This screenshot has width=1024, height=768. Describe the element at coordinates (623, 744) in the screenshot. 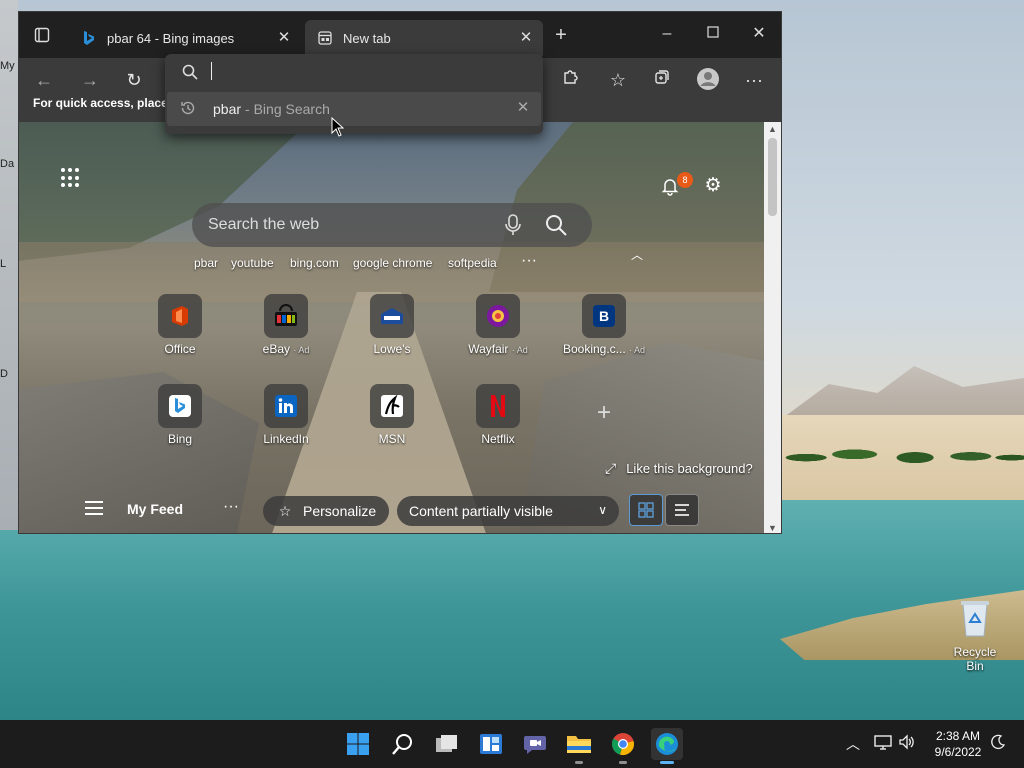

I see `chrome-icon` at that location.